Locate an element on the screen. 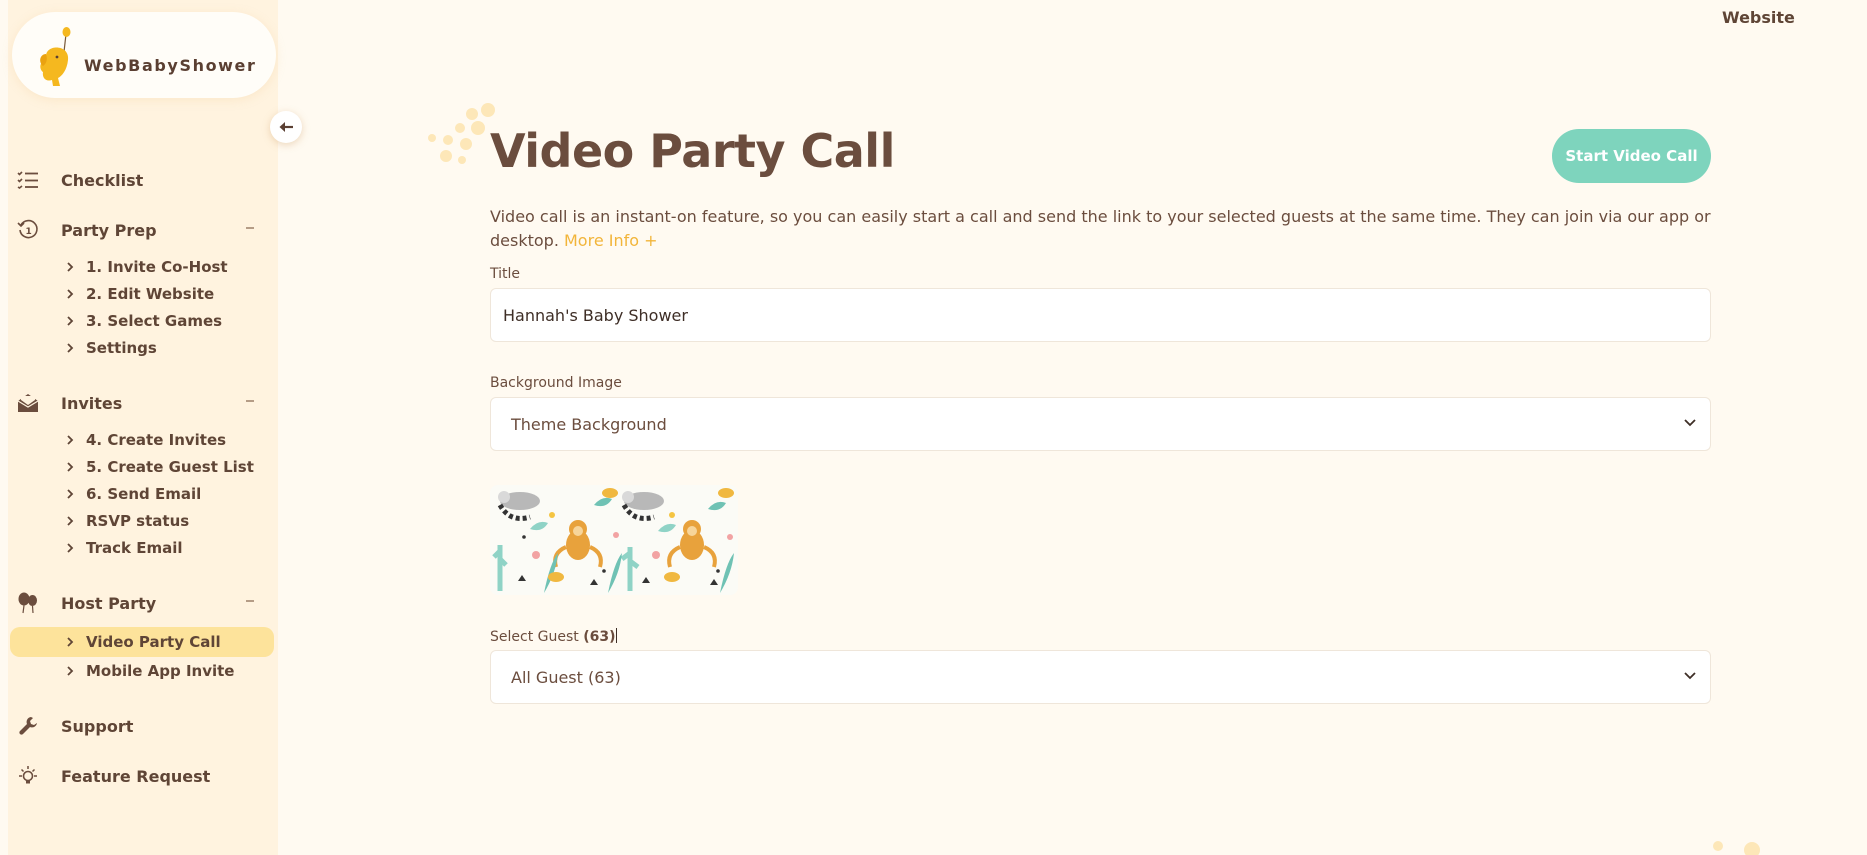 Image resolution: width=1867 pixels, height=855 pixels. background-image-label: Background Image is located at coordinates (556, 383).